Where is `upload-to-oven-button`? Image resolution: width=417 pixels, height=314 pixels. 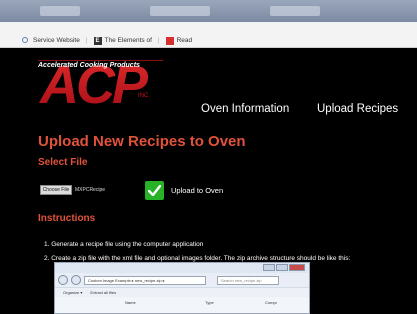
upload-to-oven-button is located at coordinates (154, 190).